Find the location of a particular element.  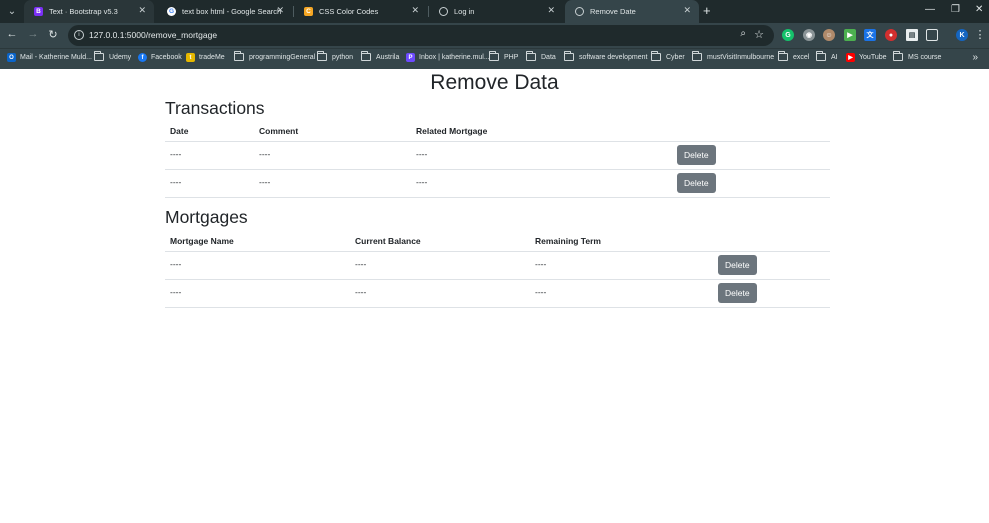

bookmark-folder: python is located at coordinates (335, 56).